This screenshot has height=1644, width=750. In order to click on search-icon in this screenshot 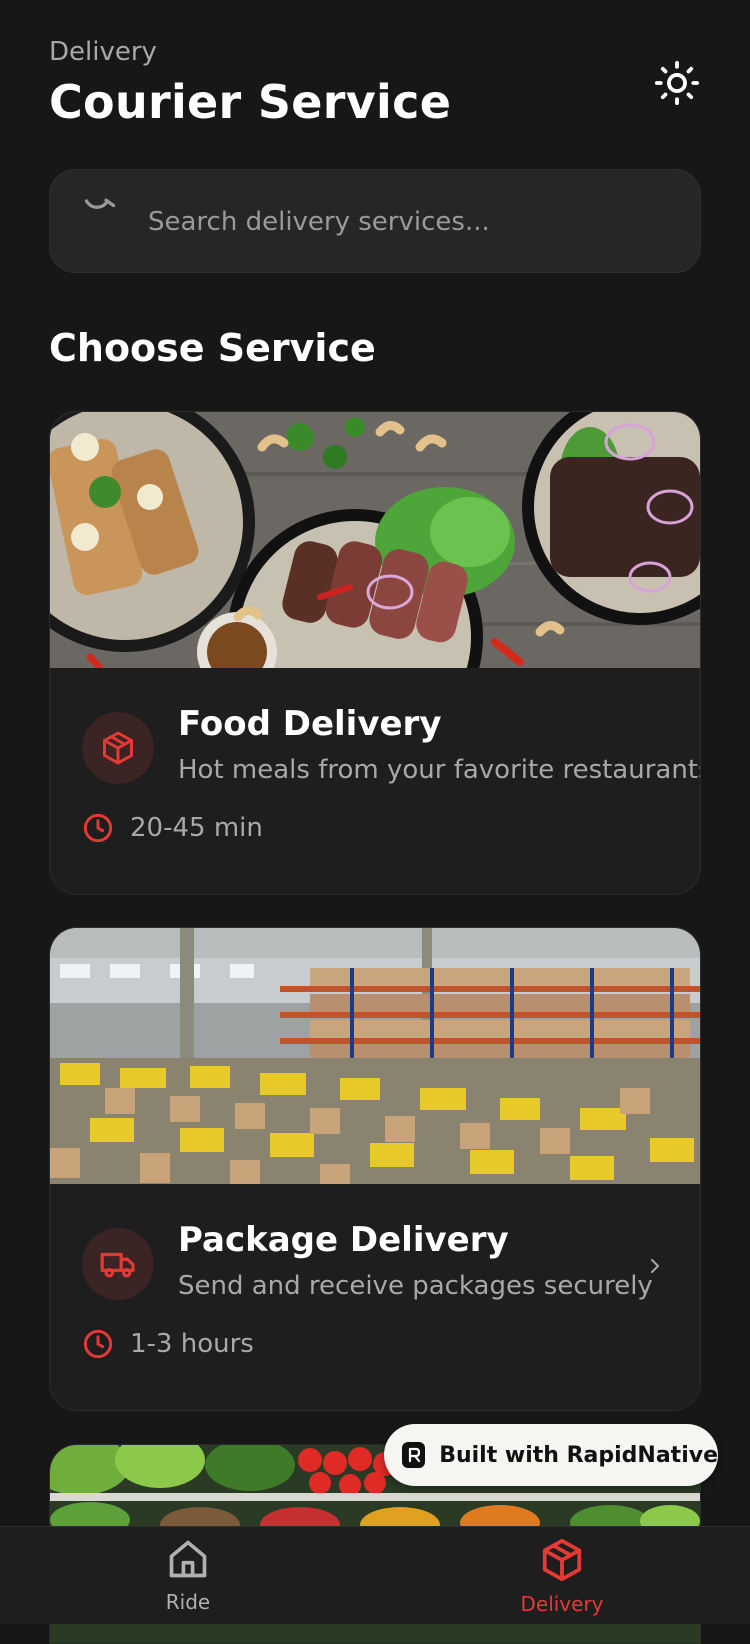, I will do `click(100, 203)`.